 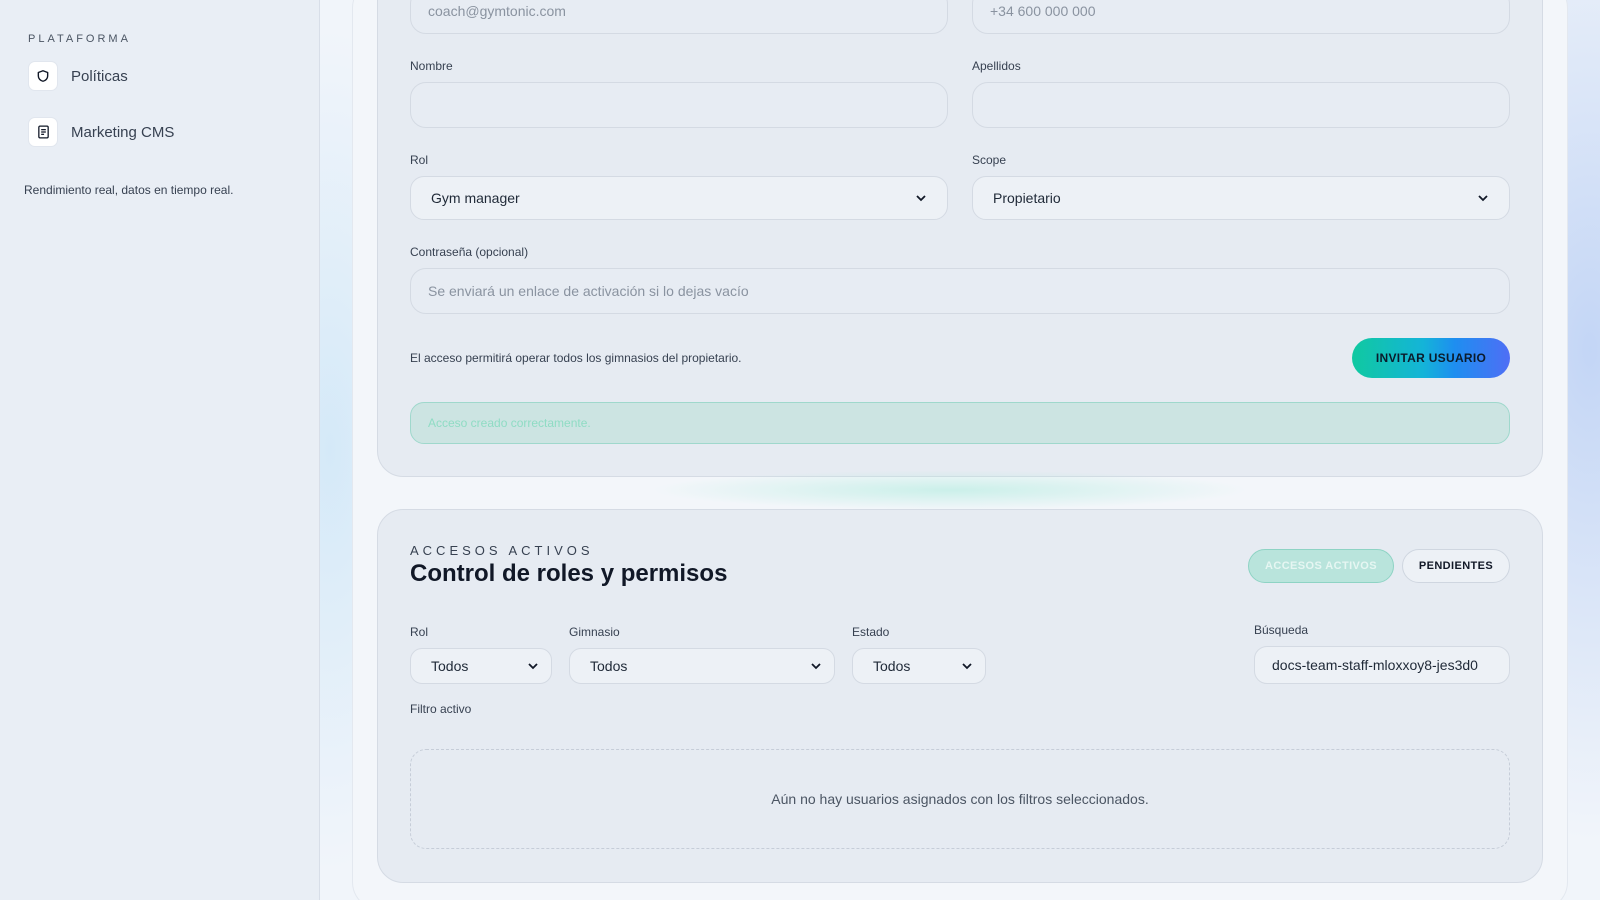 What do you see at coordinates (1321, 566) in the screenshot?
I see `tab-accesos-activos: ACCESOS ACTIVOS` at bounding box center [1321, 566].